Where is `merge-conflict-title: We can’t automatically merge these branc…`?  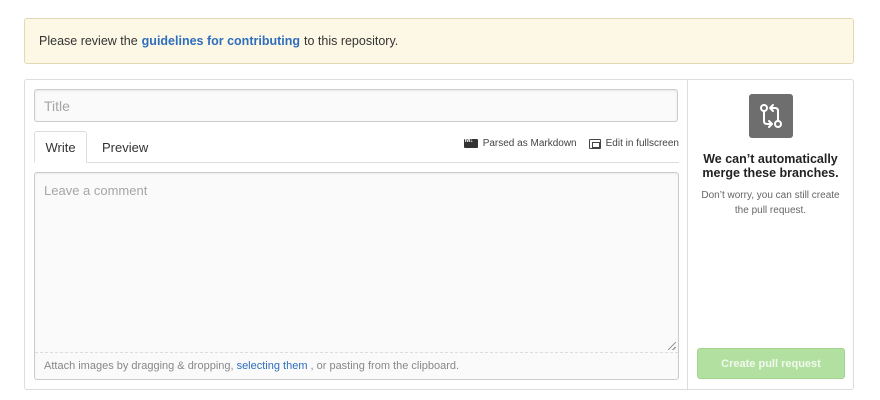
merge-conflict-title: We can’t automatically merge these branc… is located at coordinates (770, 166).